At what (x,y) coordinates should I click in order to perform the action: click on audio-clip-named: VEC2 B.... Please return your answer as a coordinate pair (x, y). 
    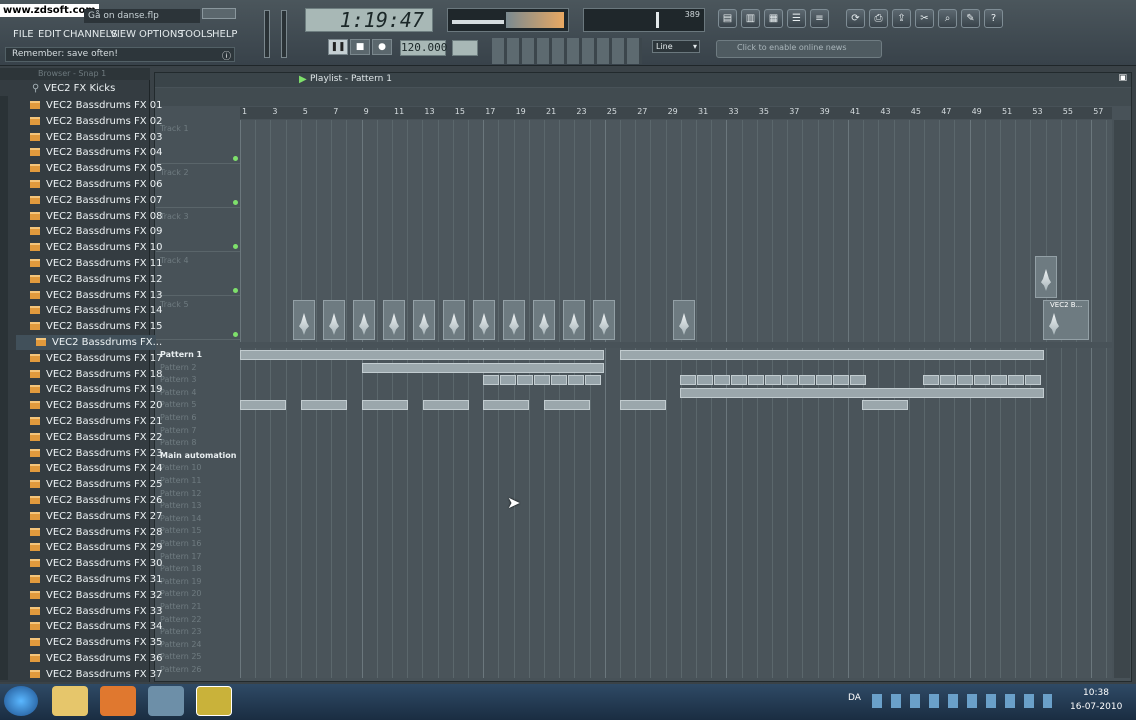
    Looking at the image, I should click on (1066, 320).